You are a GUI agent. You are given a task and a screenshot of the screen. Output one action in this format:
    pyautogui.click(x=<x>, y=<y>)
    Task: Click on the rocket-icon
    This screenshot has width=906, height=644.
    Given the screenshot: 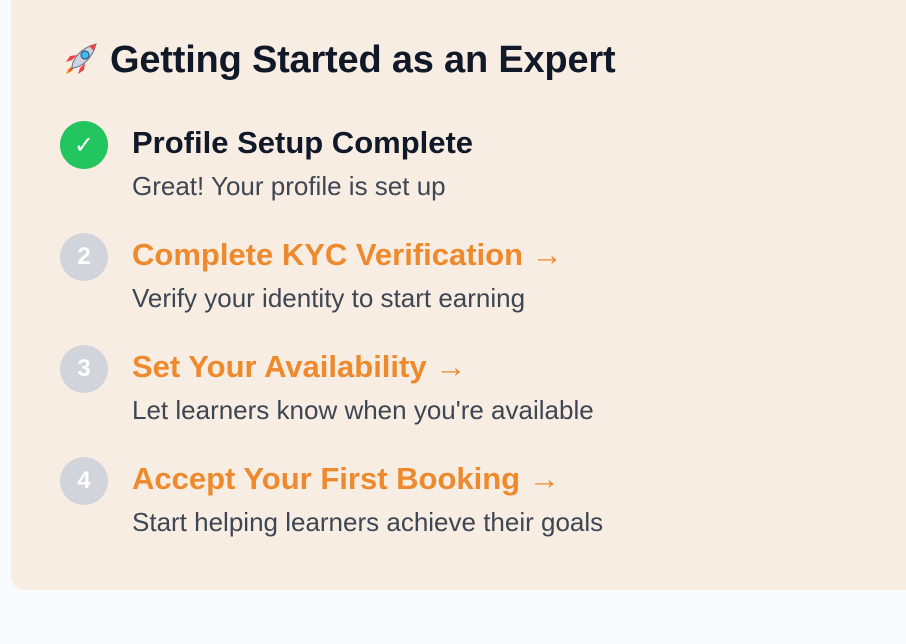 What is the action you would take?
    pyautogui.click(x=80, y=60)
    